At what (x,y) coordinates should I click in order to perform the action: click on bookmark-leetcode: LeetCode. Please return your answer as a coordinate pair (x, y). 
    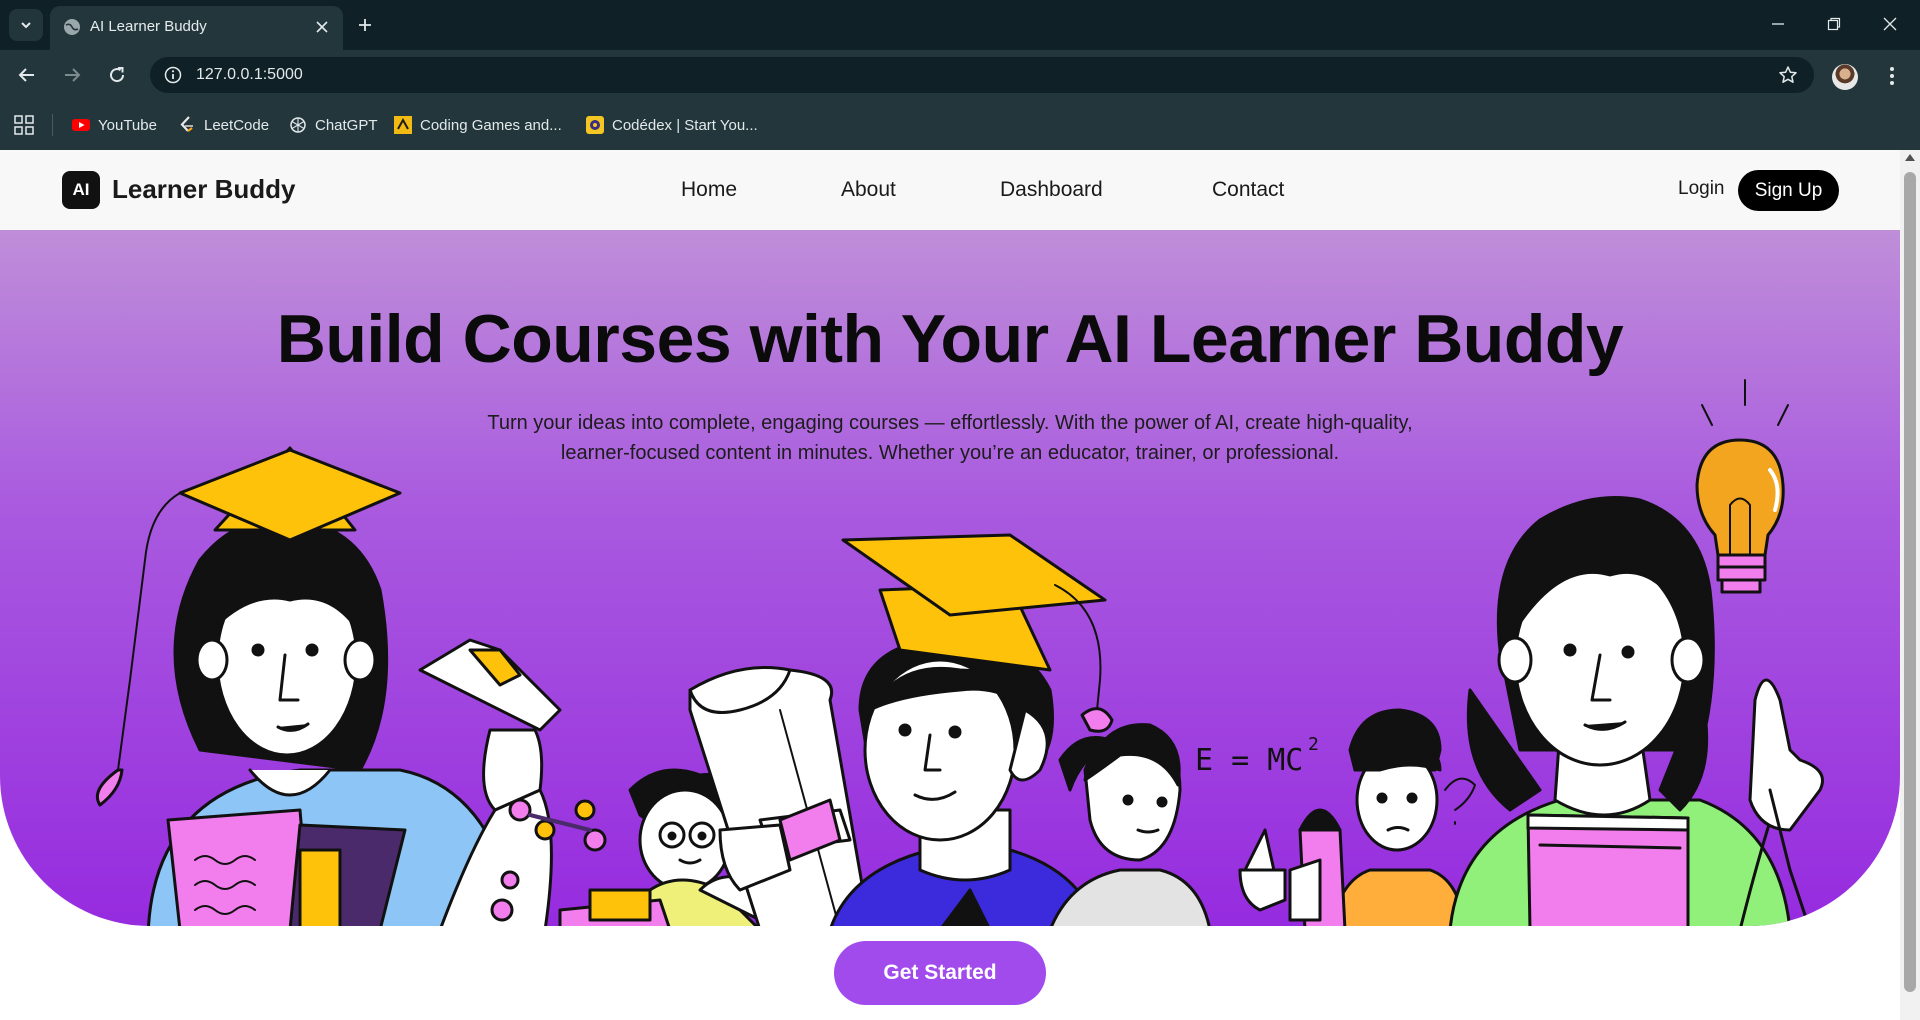
    Looking at the image, I should click on (223, 125).